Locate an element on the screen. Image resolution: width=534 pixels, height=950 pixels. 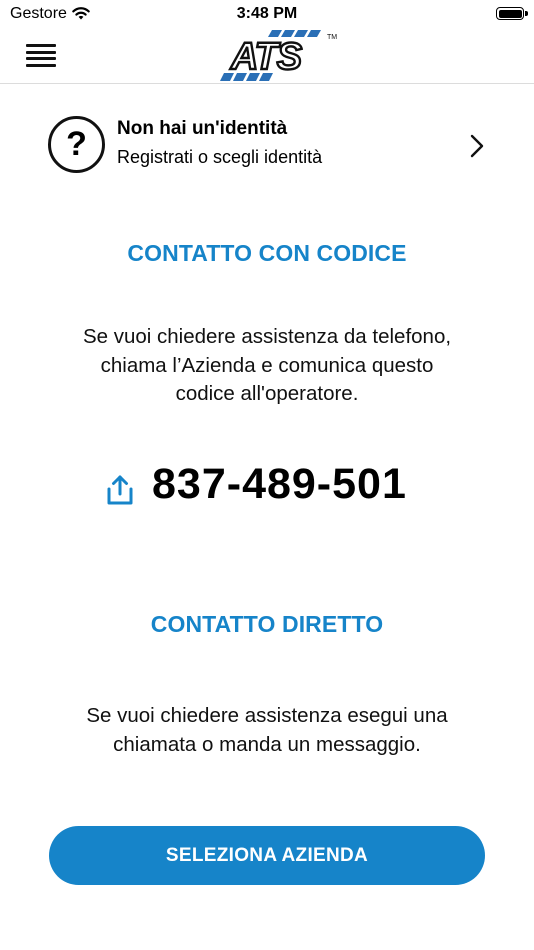
identity-subtitle: Registrati o scegli identità is located at coordinates (220, 157).